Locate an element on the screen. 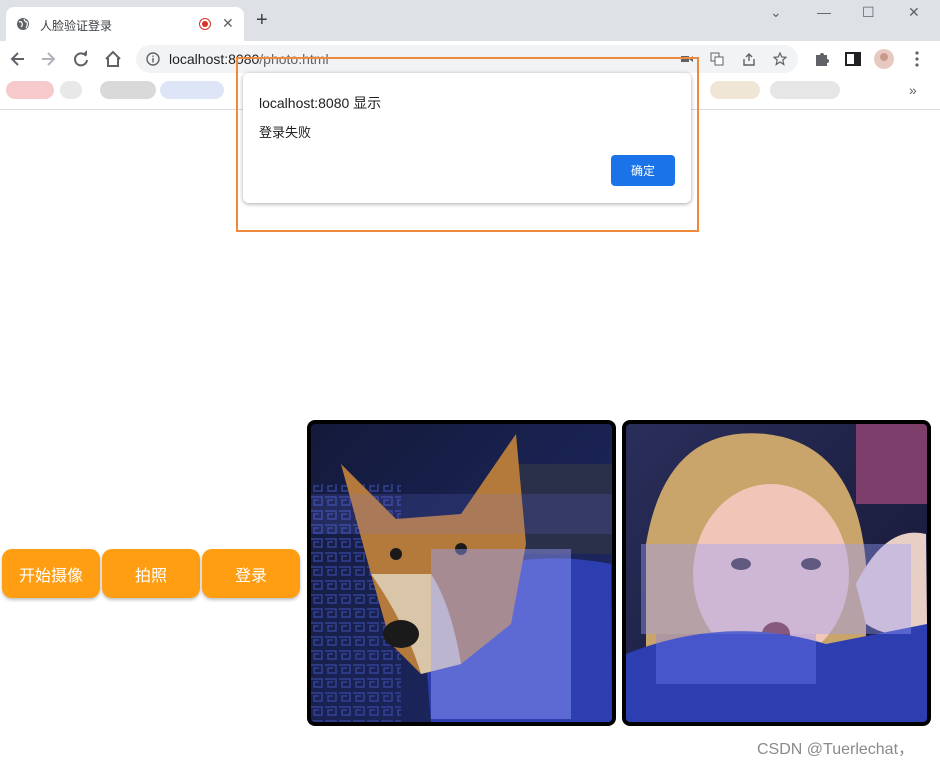 The image size is (940, 764). login-button: 登录 is located at coordinates (251, 573).